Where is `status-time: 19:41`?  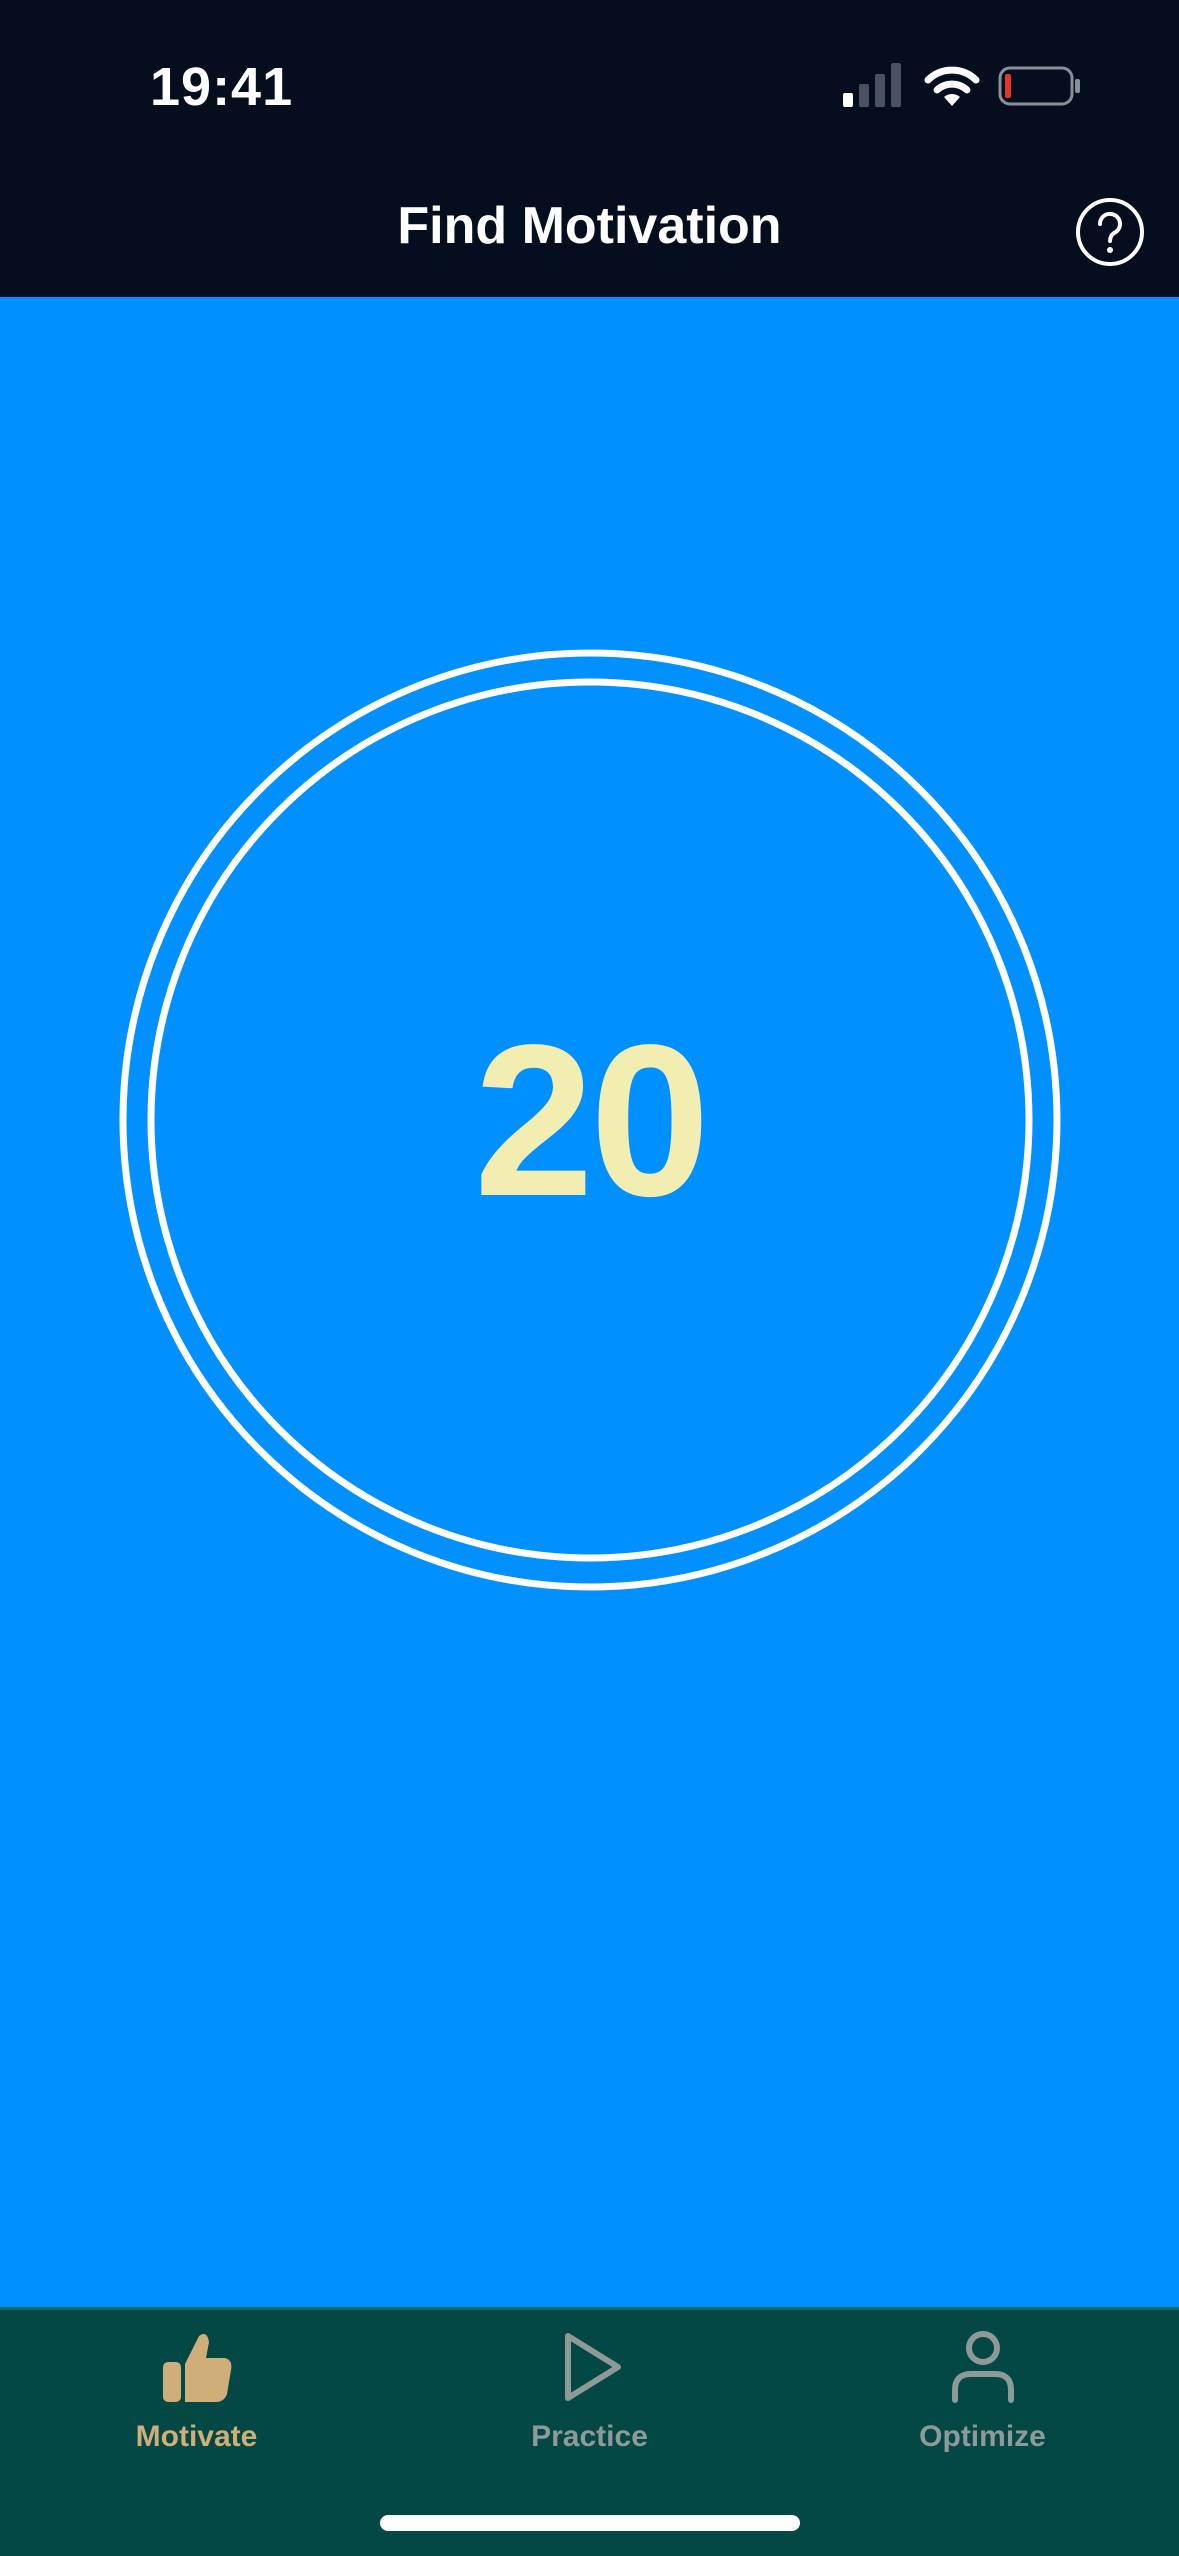
status-time: 19:41 is located at coordinates (222, 87).